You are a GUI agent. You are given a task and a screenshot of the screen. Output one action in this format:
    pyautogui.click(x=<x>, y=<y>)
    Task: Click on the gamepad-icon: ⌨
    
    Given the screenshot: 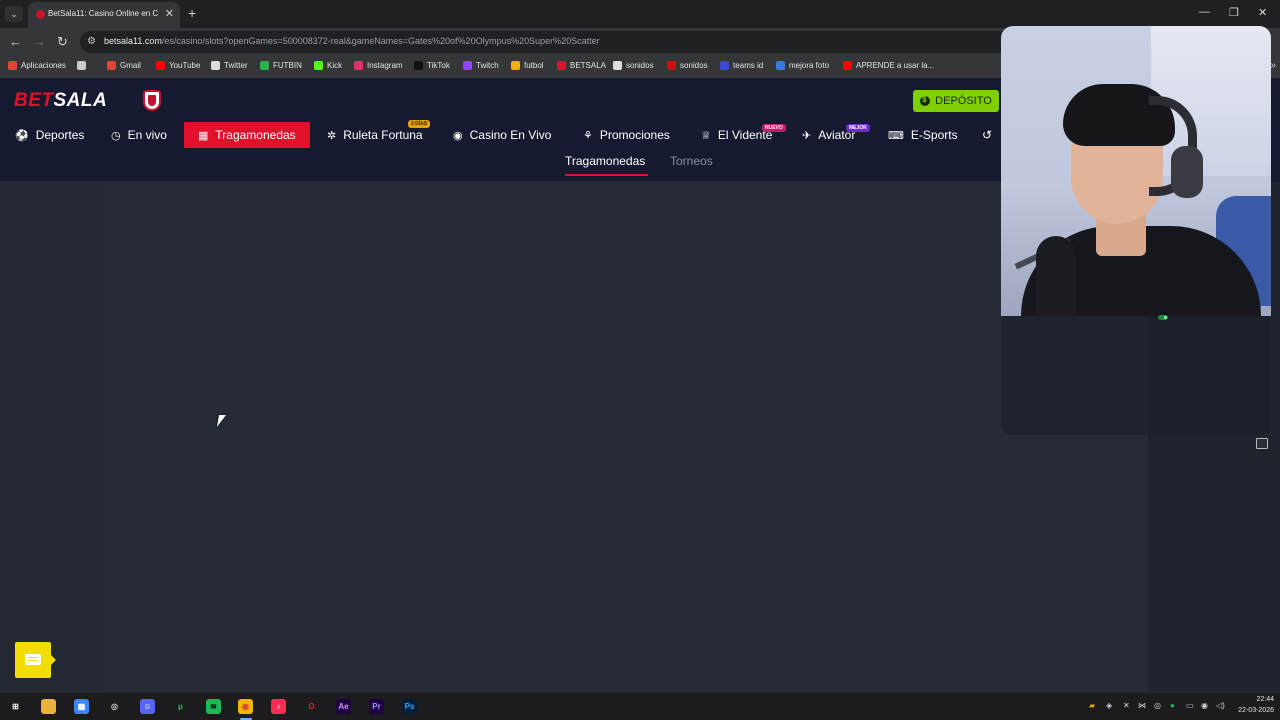 What is the action you would take?
    pyautogui.click(x=896, y=135)
    